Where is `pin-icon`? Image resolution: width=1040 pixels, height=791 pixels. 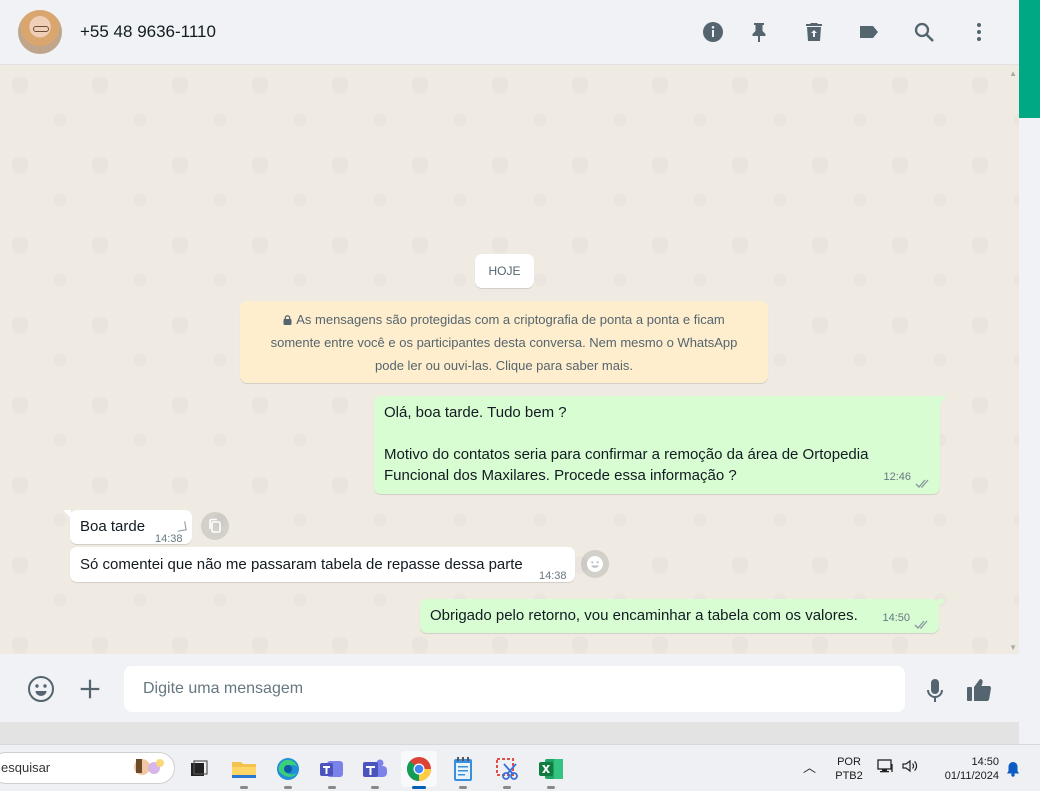 pin-icon is located at coordinates (759, 32).